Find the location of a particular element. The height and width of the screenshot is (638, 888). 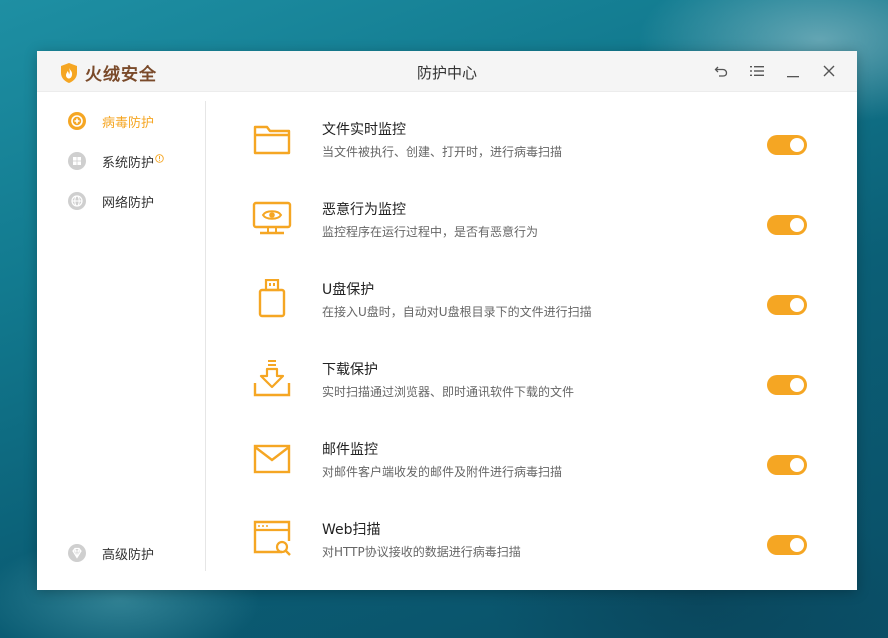

mail-monitor-toggle is located at coordinates (787, 465).